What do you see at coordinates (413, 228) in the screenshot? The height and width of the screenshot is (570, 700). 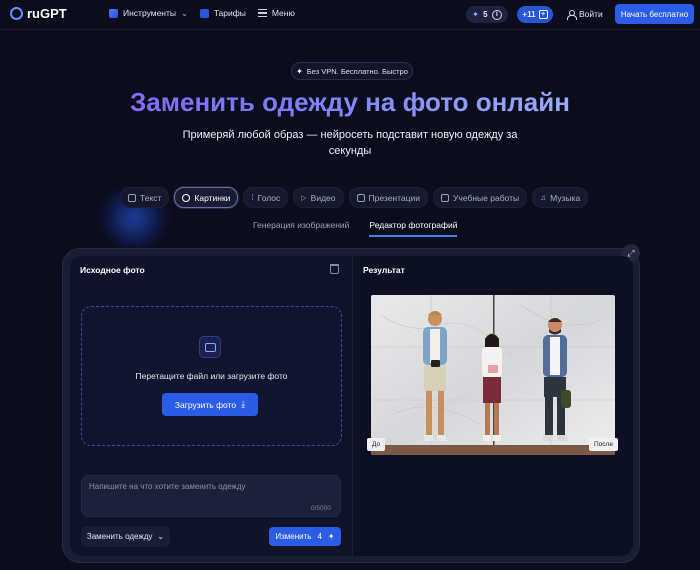 I see `subtab-photo-editor: Редактор фотографий` at bounding box center [413, 228].